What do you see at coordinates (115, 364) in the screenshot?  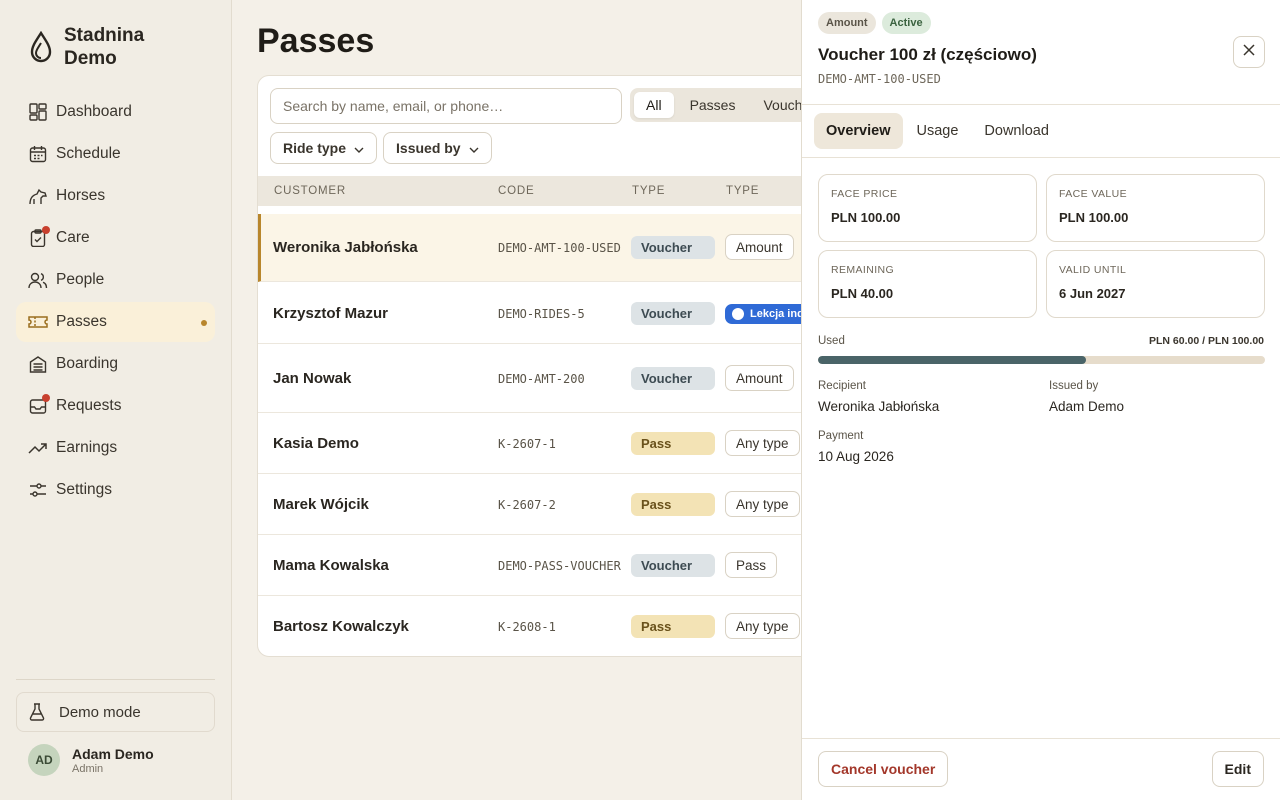 I see `sidebar-item-boarding: Boarding` at bounding box center [115, 364].